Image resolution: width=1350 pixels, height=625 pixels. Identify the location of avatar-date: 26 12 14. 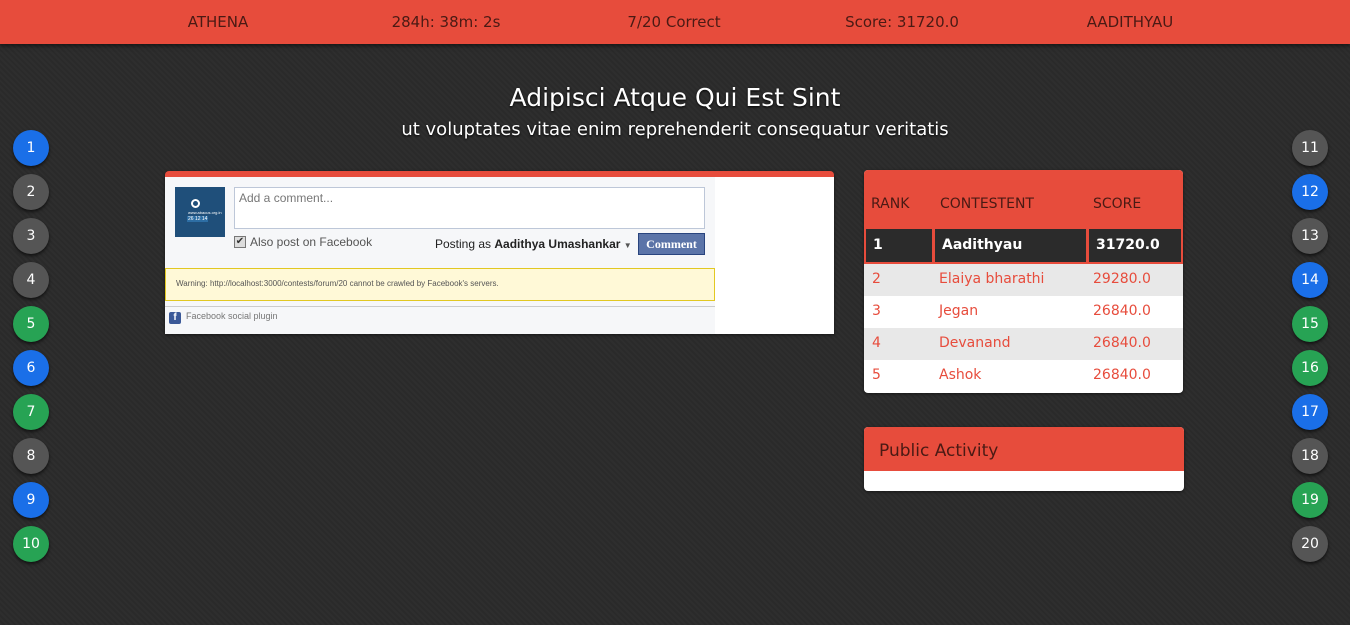
(198, 219).